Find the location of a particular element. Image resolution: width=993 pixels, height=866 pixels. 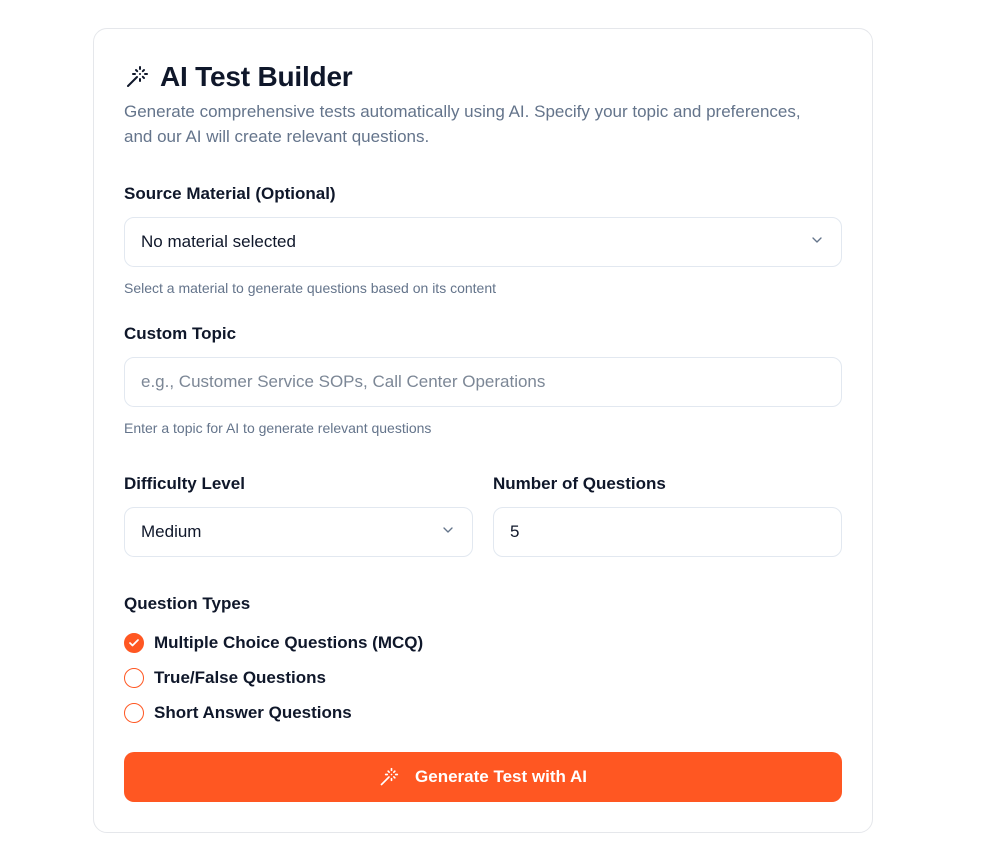

generate-test-button: Generate Test with AI is located at coordinates (483, 777).